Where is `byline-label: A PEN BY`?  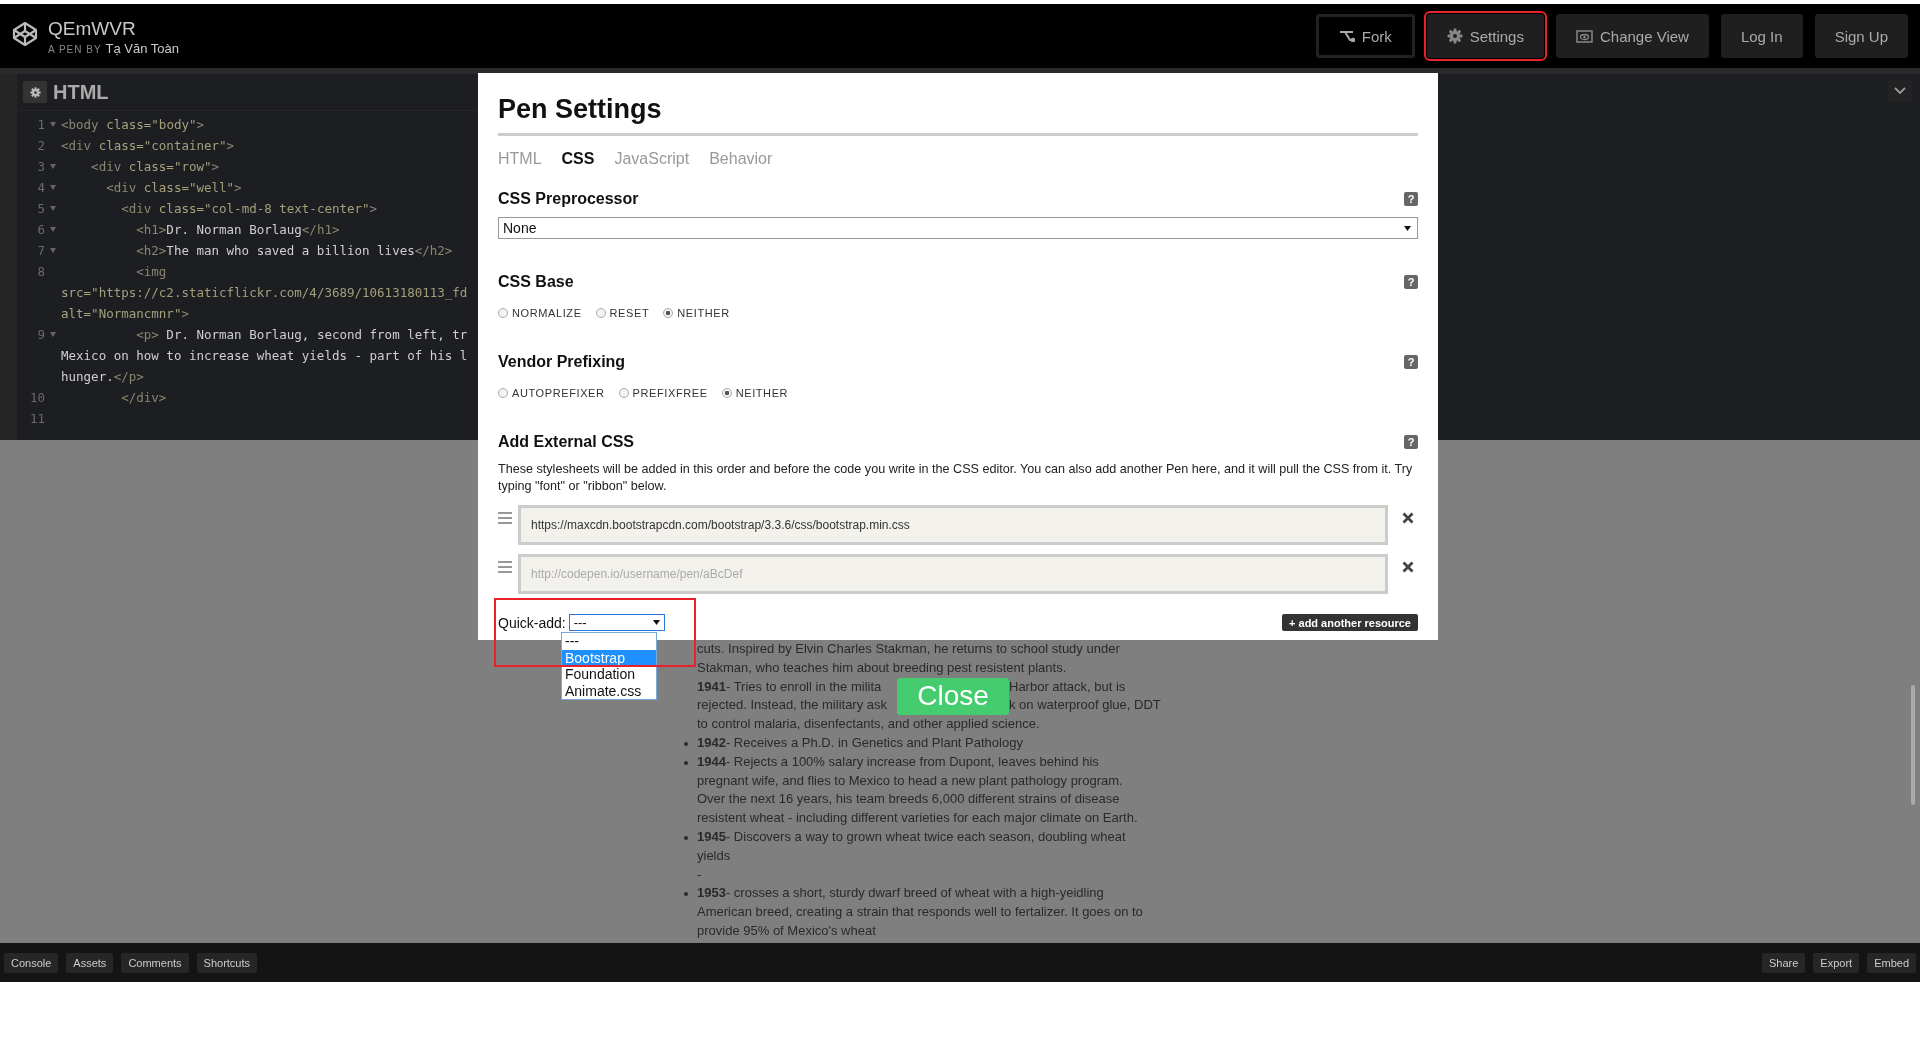 byline-label: A PEN BY is located at coordinates (75, 49).